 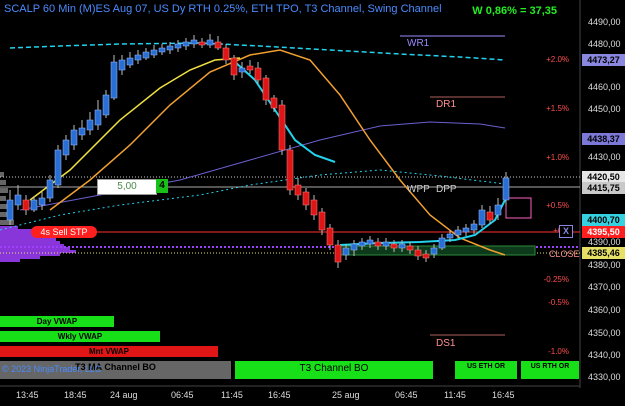 What do you see at coordinates (558, 351) in the screenshot?
I see `pct-label: -1.0%` at bounding box center [558, 351].